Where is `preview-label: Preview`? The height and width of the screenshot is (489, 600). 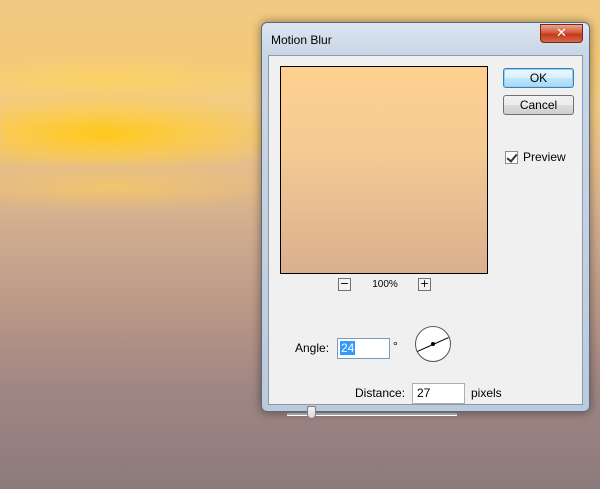 preview-label: Preview is located at coordinates (544, 157).